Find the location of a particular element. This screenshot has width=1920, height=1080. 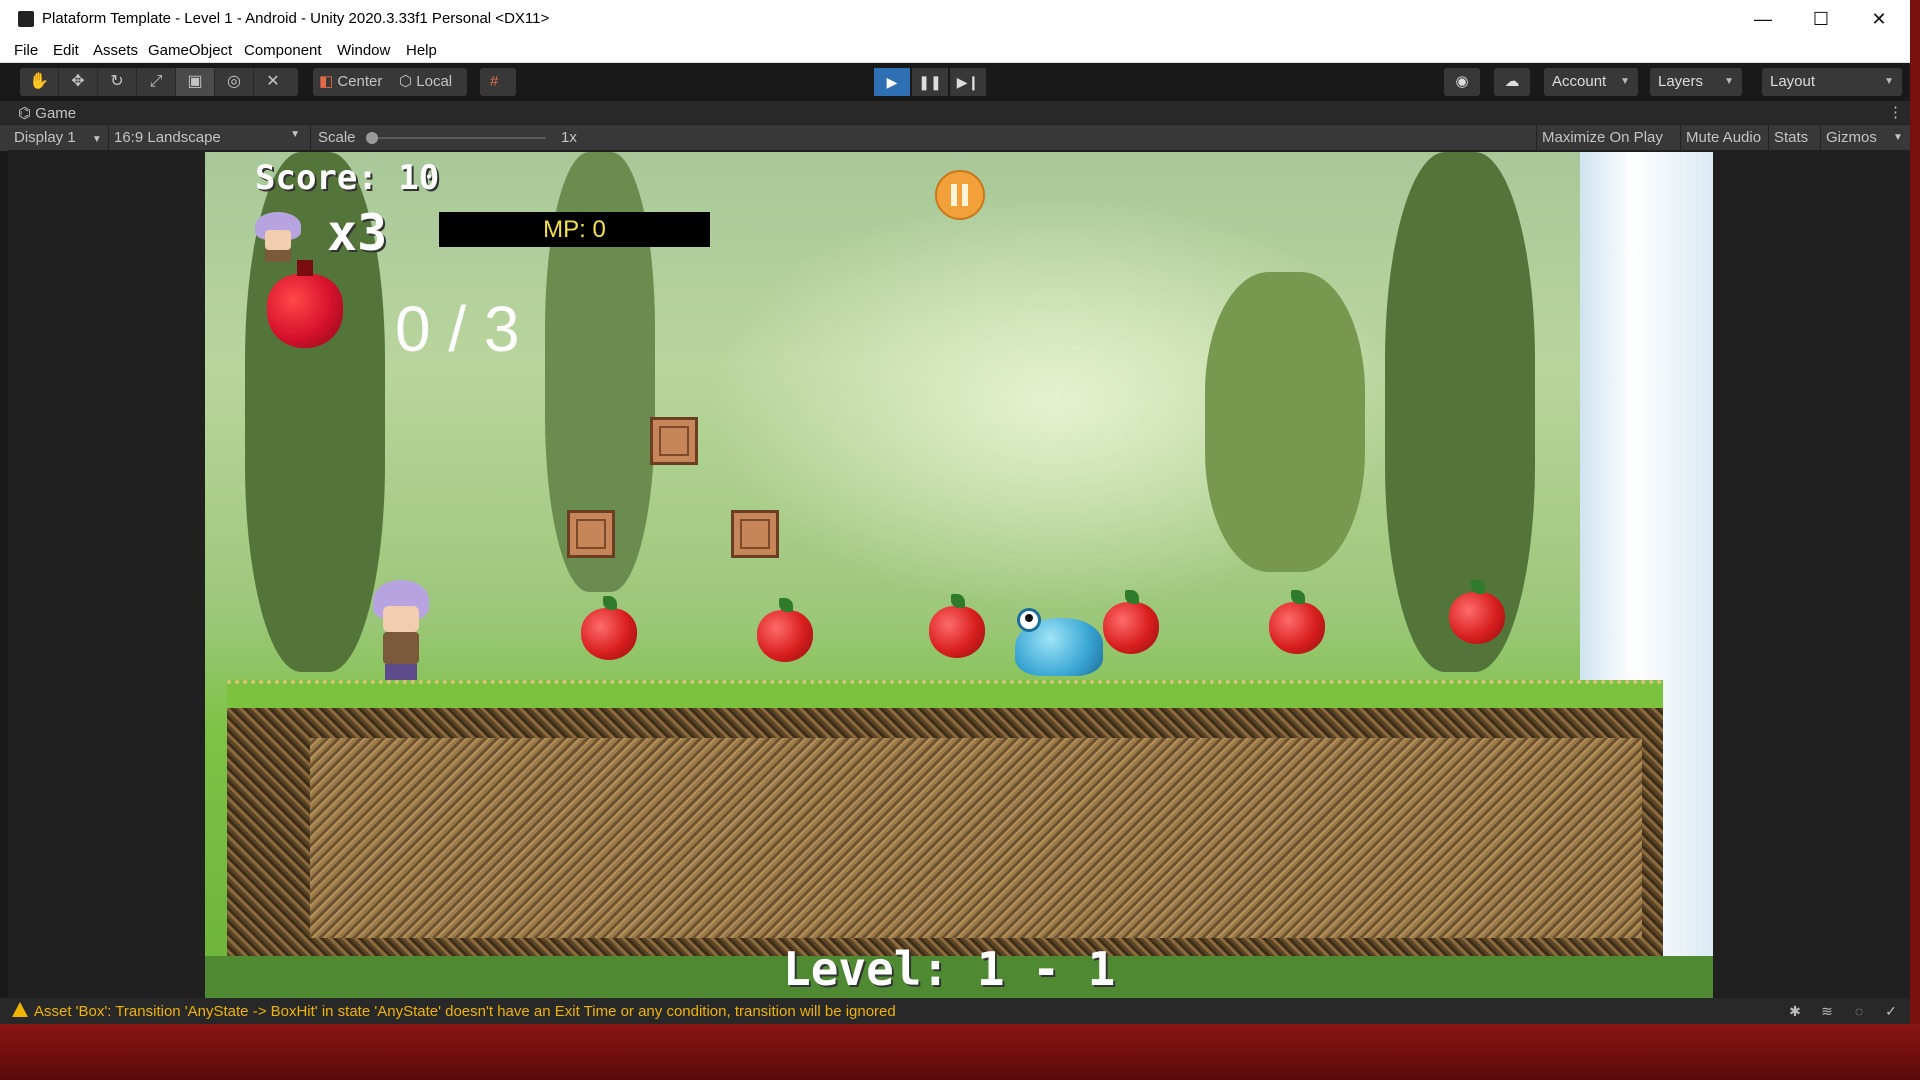

lives-text: x3 is located at coordinates (357, 233).